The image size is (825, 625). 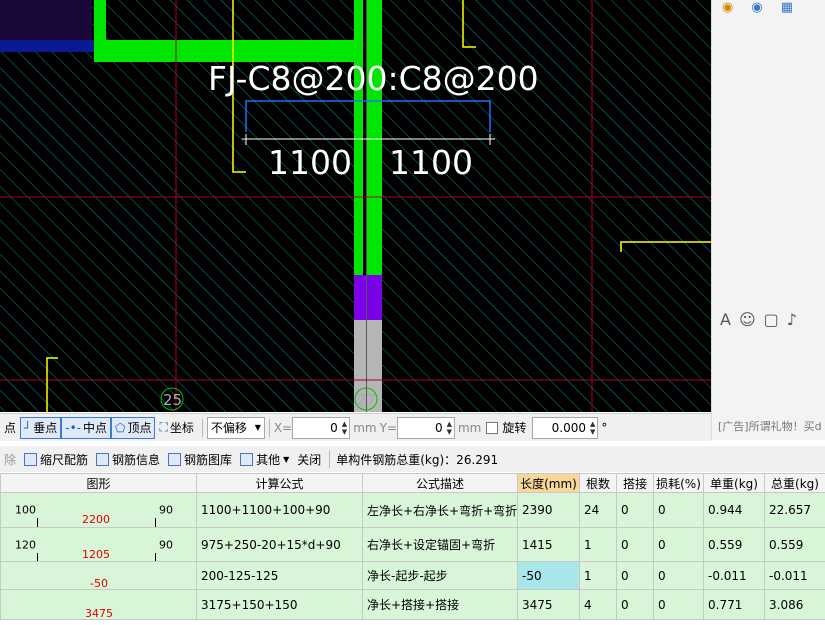 I want to click on shape-cell: 100 2200 90, so click(x=98, y=510).